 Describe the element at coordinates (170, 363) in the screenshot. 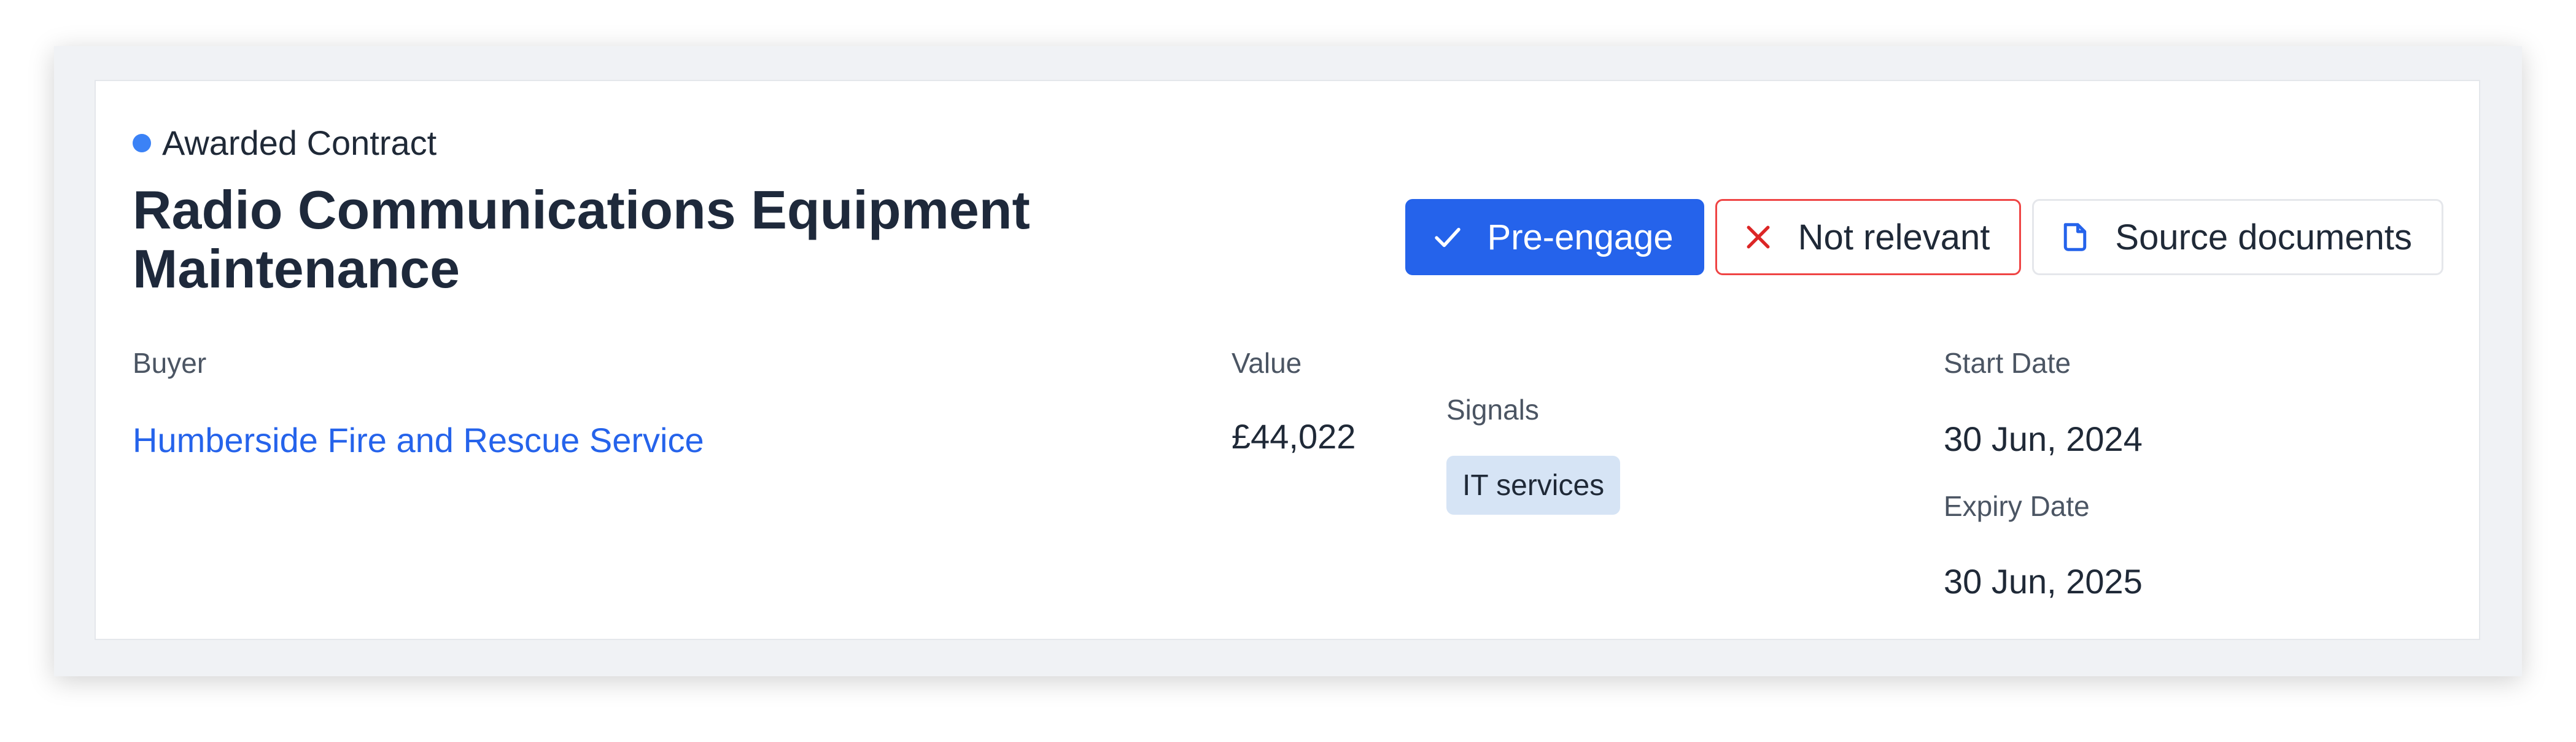

I see `buyer-label: Buyer` at that location.